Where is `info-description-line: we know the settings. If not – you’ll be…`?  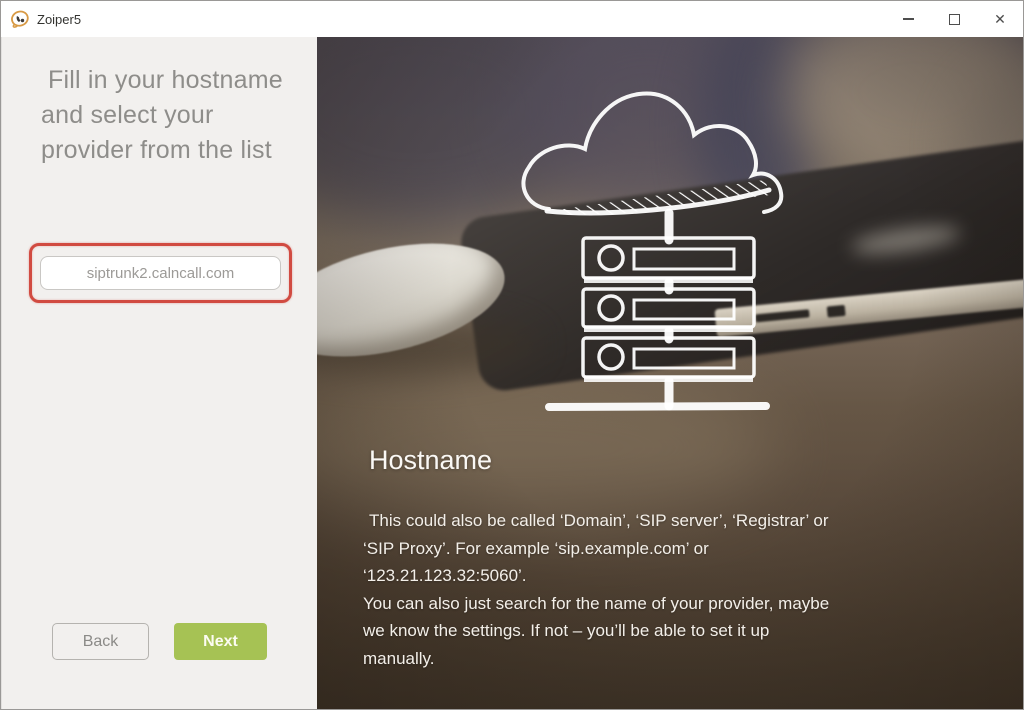 info-description-line: we know the settings. If not – you’ll be… is located at coordinates (566, 630).